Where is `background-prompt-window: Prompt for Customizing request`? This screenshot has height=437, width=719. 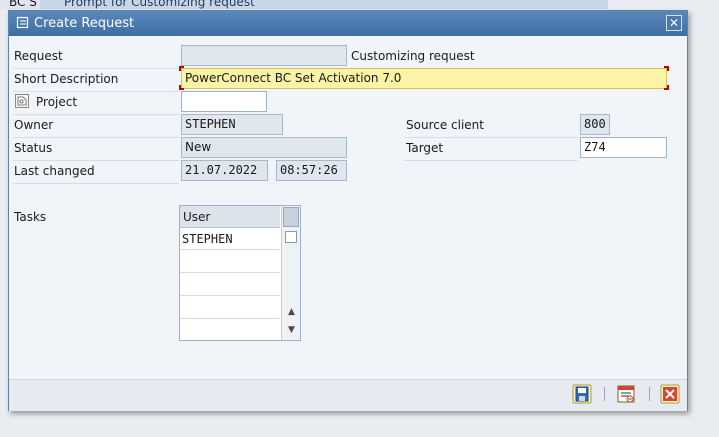 background-prompt-window: Prompt for Customizing request is located at coordinates (324, 4).